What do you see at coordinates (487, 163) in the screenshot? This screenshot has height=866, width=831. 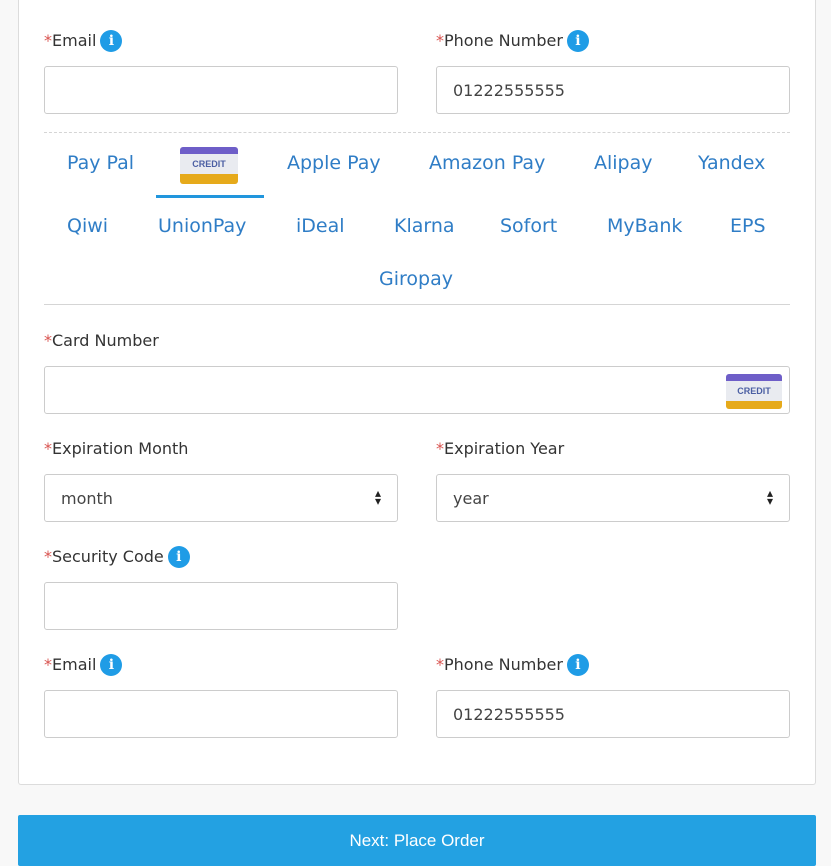 I see `tab-amazon-pay: Amazon Pay` at bounding box center [487, 163].